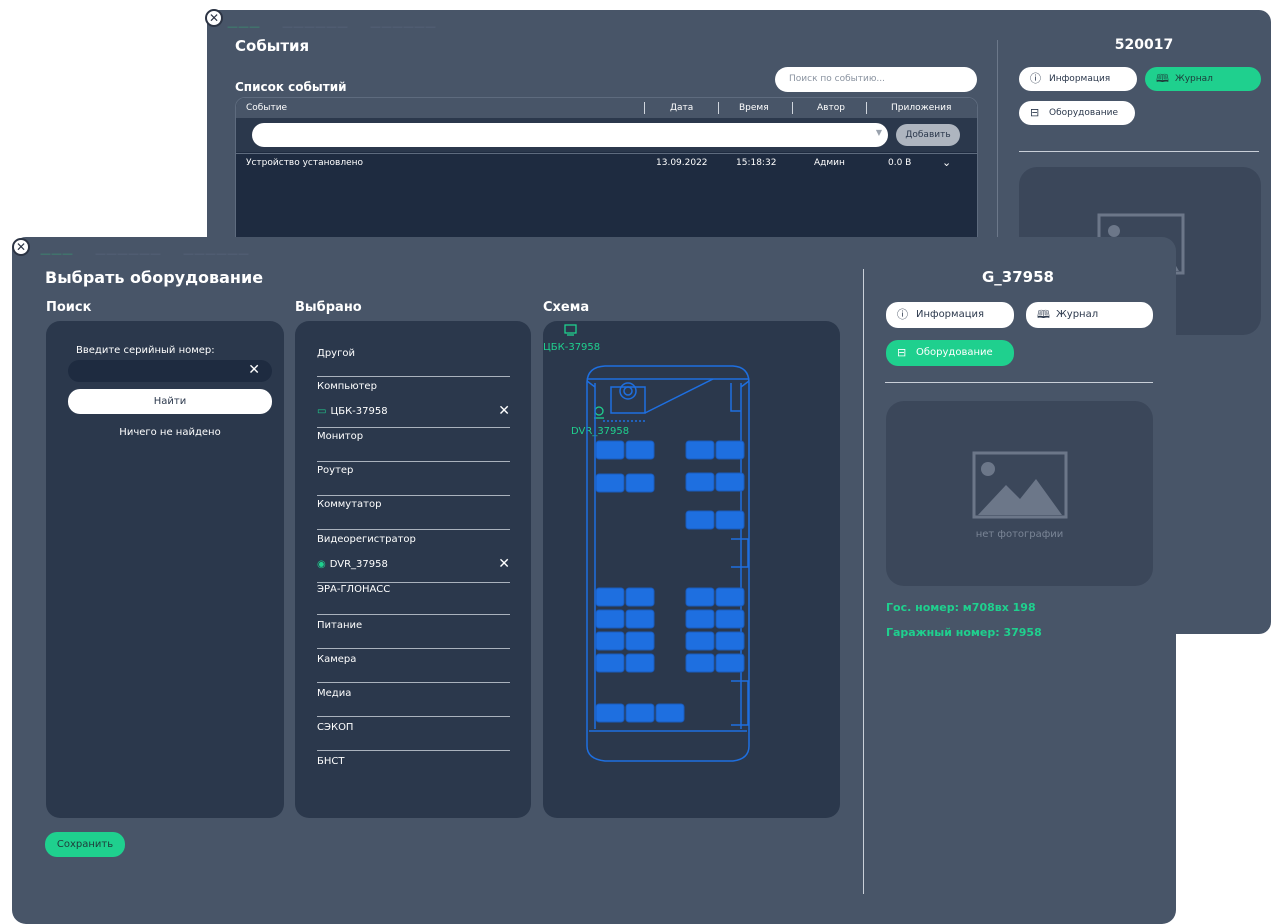 This screenshot has width=1271, height=924. What do you see at coordinates (600, 431) in the screenshot?
I see `dvr-label: DVR_37958` at bounding box center [600, 431].